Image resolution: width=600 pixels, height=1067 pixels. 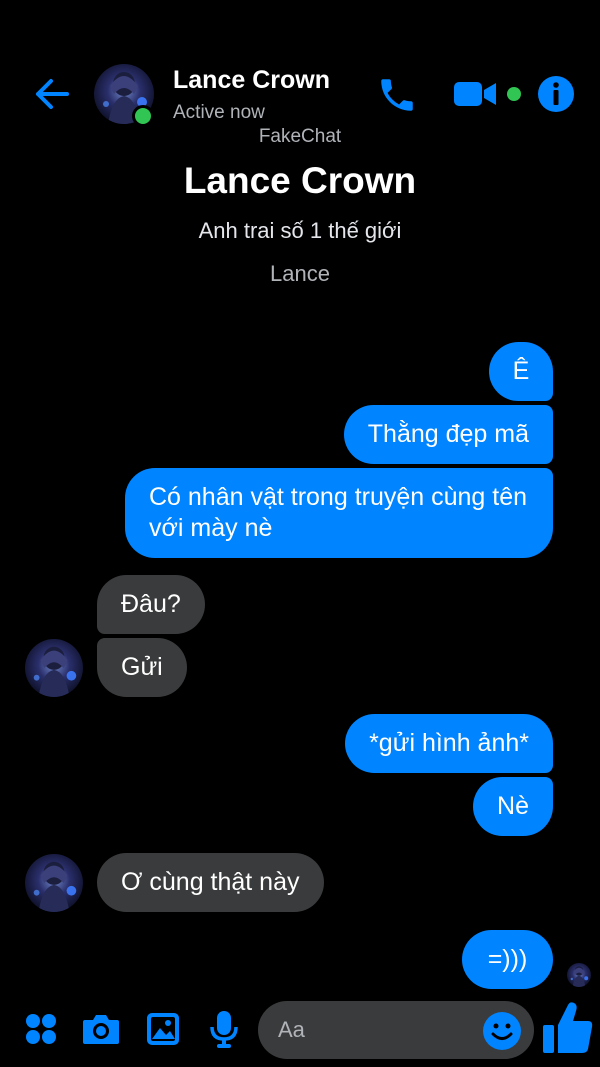 What do you see at coordinates (219, 112) in the screenshot?
I see `active-status: Active now` at bounding box center [219, 112].